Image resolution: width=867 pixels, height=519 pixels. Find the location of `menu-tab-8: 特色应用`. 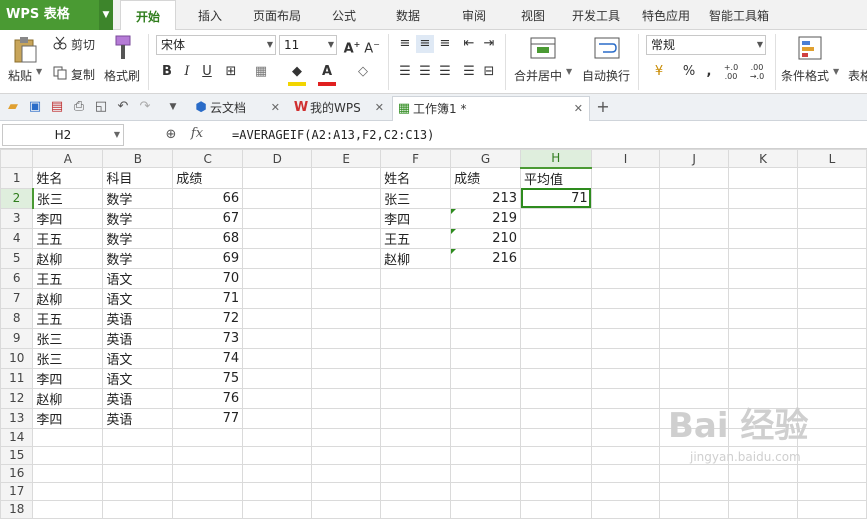

menu-tab-8: 特色应用 is located at coordinates (666, 15).